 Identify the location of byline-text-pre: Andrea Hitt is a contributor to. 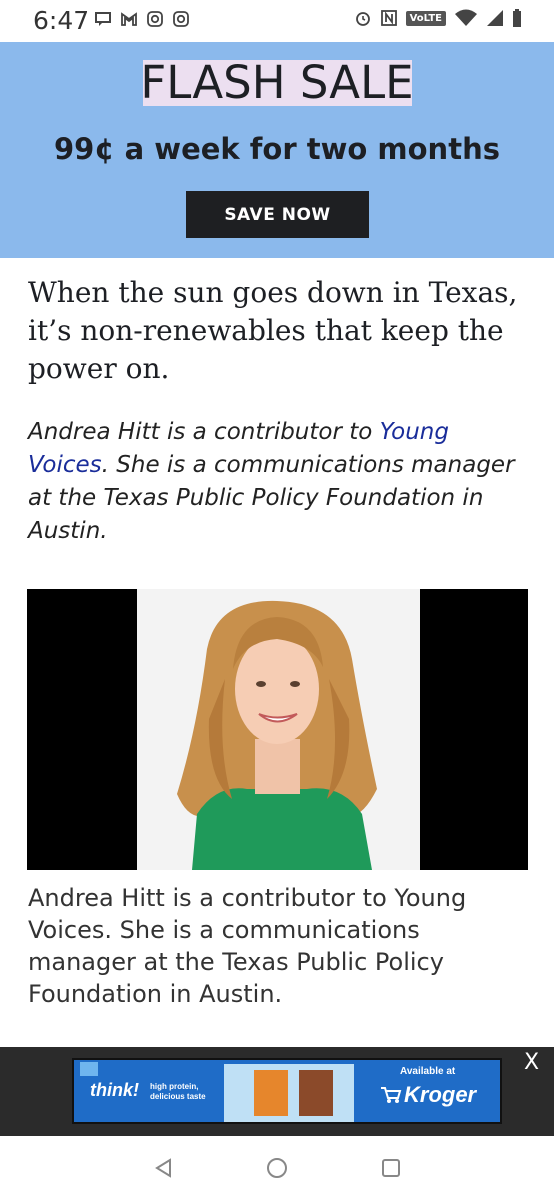
(204, 432).